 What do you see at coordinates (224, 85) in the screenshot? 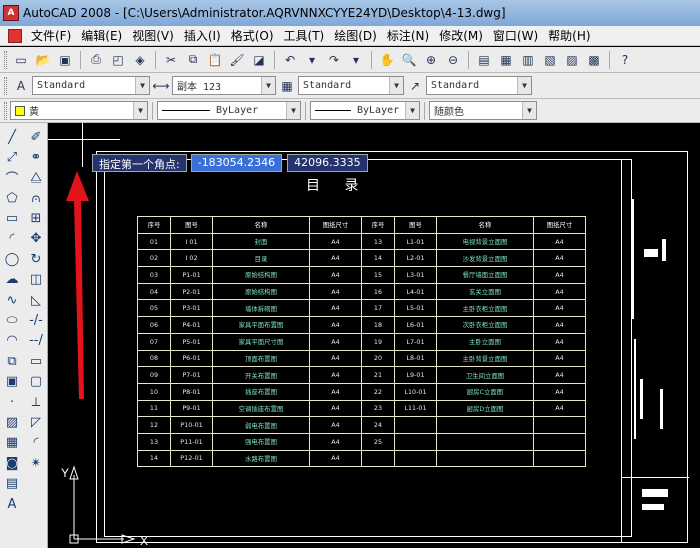
I see `dim-style-select: 副本 123 ▼` at bounding box center [224, 85].